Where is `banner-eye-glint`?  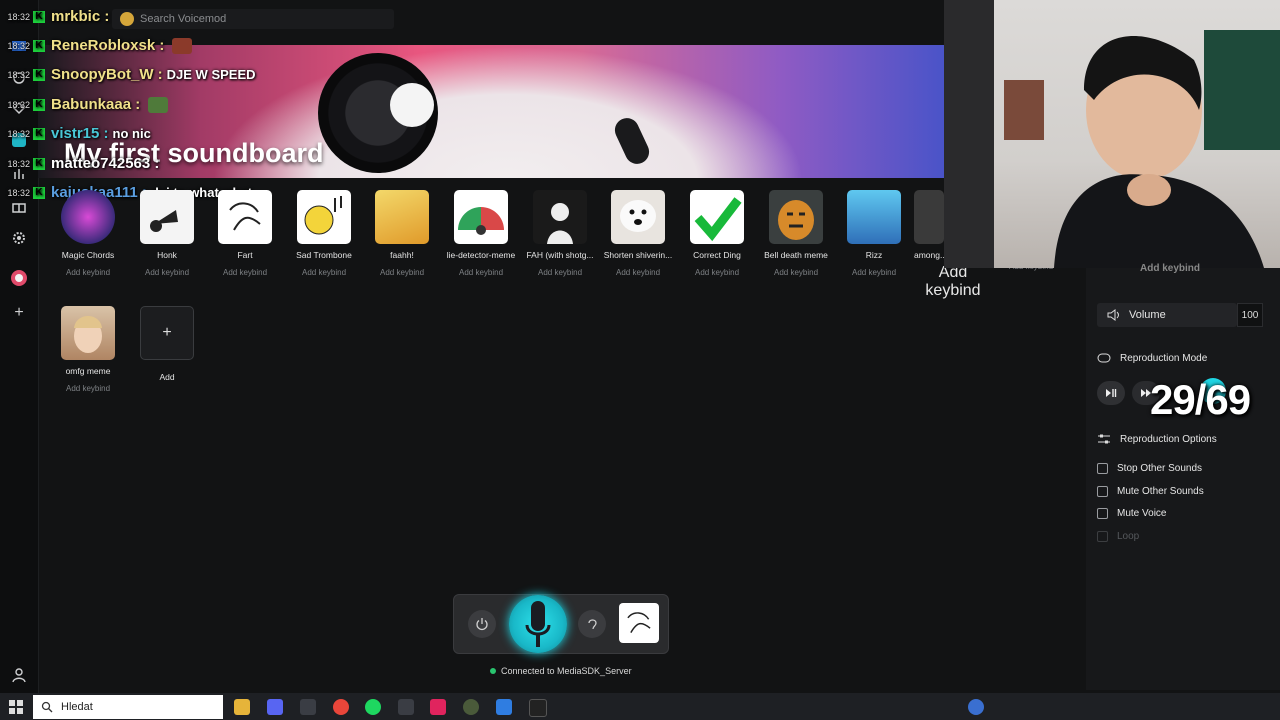 banner-eye-glint is located at coordinates (412, 105).